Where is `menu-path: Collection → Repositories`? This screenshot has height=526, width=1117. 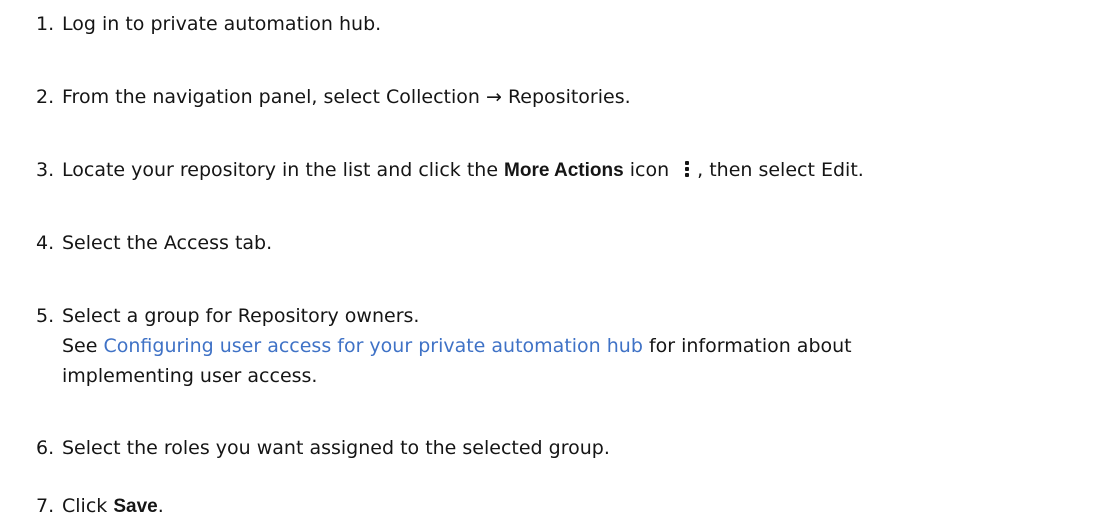
menu-path: Collection → Repositories is located at coordinates (505, 97).